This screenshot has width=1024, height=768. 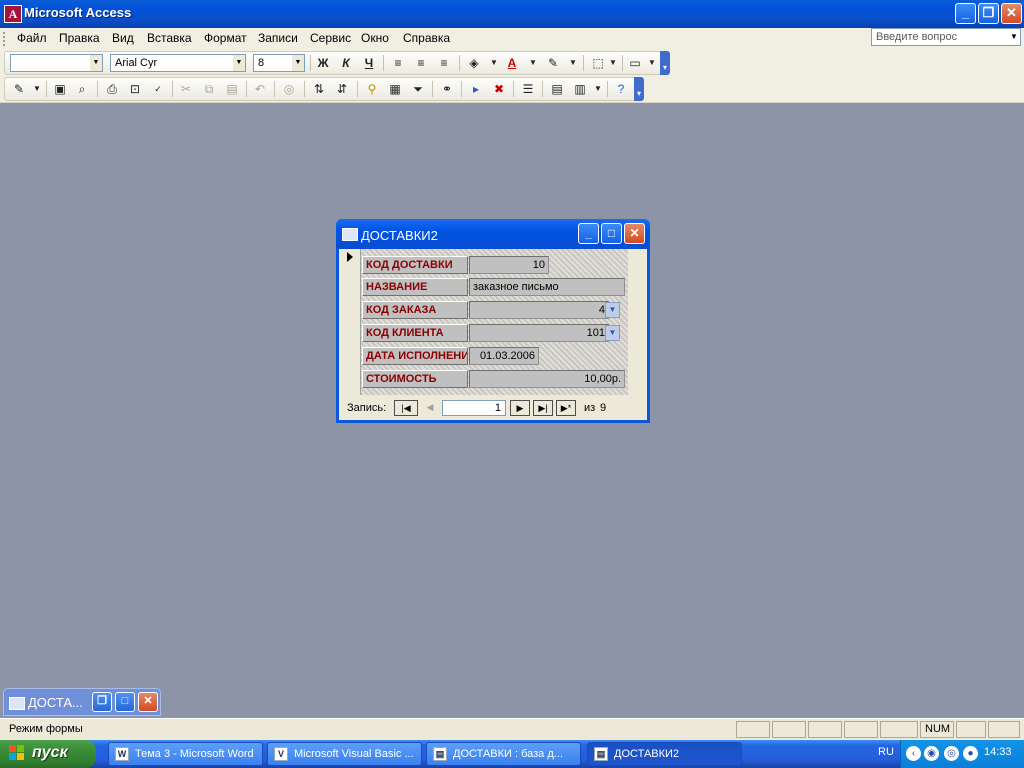 I want to click on font-combo: Arial Cyr ▼, so click(x=178, y=63).